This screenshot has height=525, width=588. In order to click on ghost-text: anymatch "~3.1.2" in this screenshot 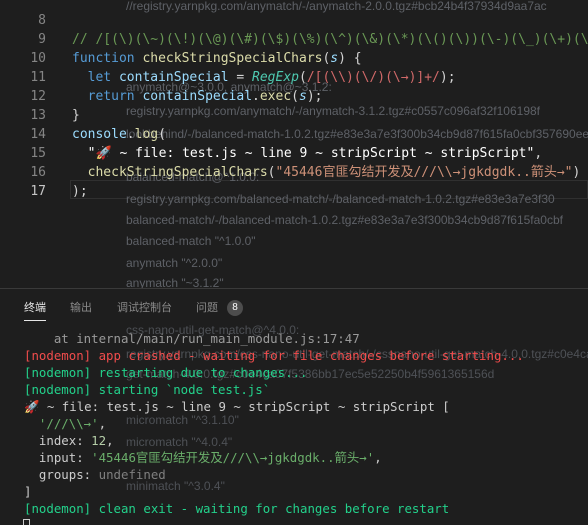, I will do `click(175, 282)`.